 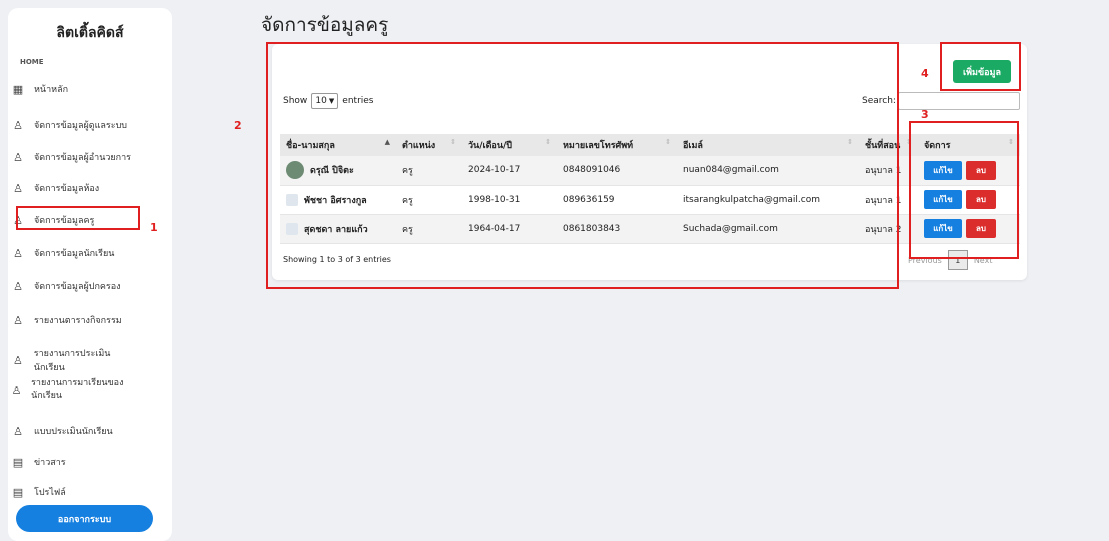 I want to click on sidebar-item-news: ▤ ข่าวสาร, so click(x=75, y=462).